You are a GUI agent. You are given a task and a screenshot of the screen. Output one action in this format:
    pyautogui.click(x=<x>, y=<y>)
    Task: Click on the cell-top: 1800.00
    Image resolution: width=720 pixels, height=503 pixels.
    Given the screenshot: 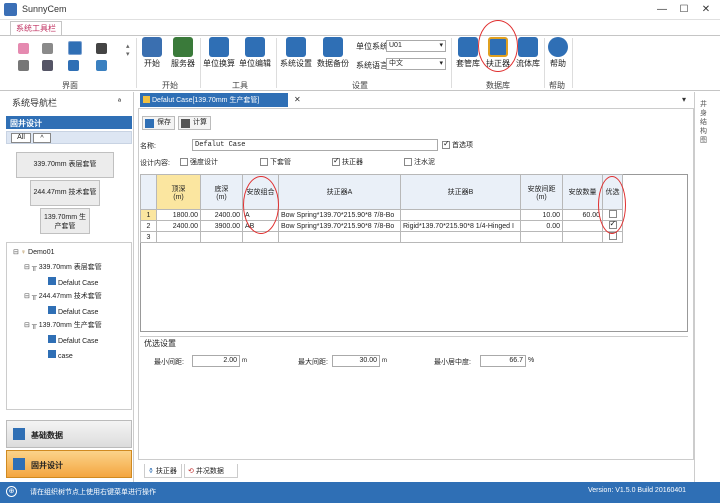 What is the action you would take?
    pyautogui.click(x=178, y=215)
    